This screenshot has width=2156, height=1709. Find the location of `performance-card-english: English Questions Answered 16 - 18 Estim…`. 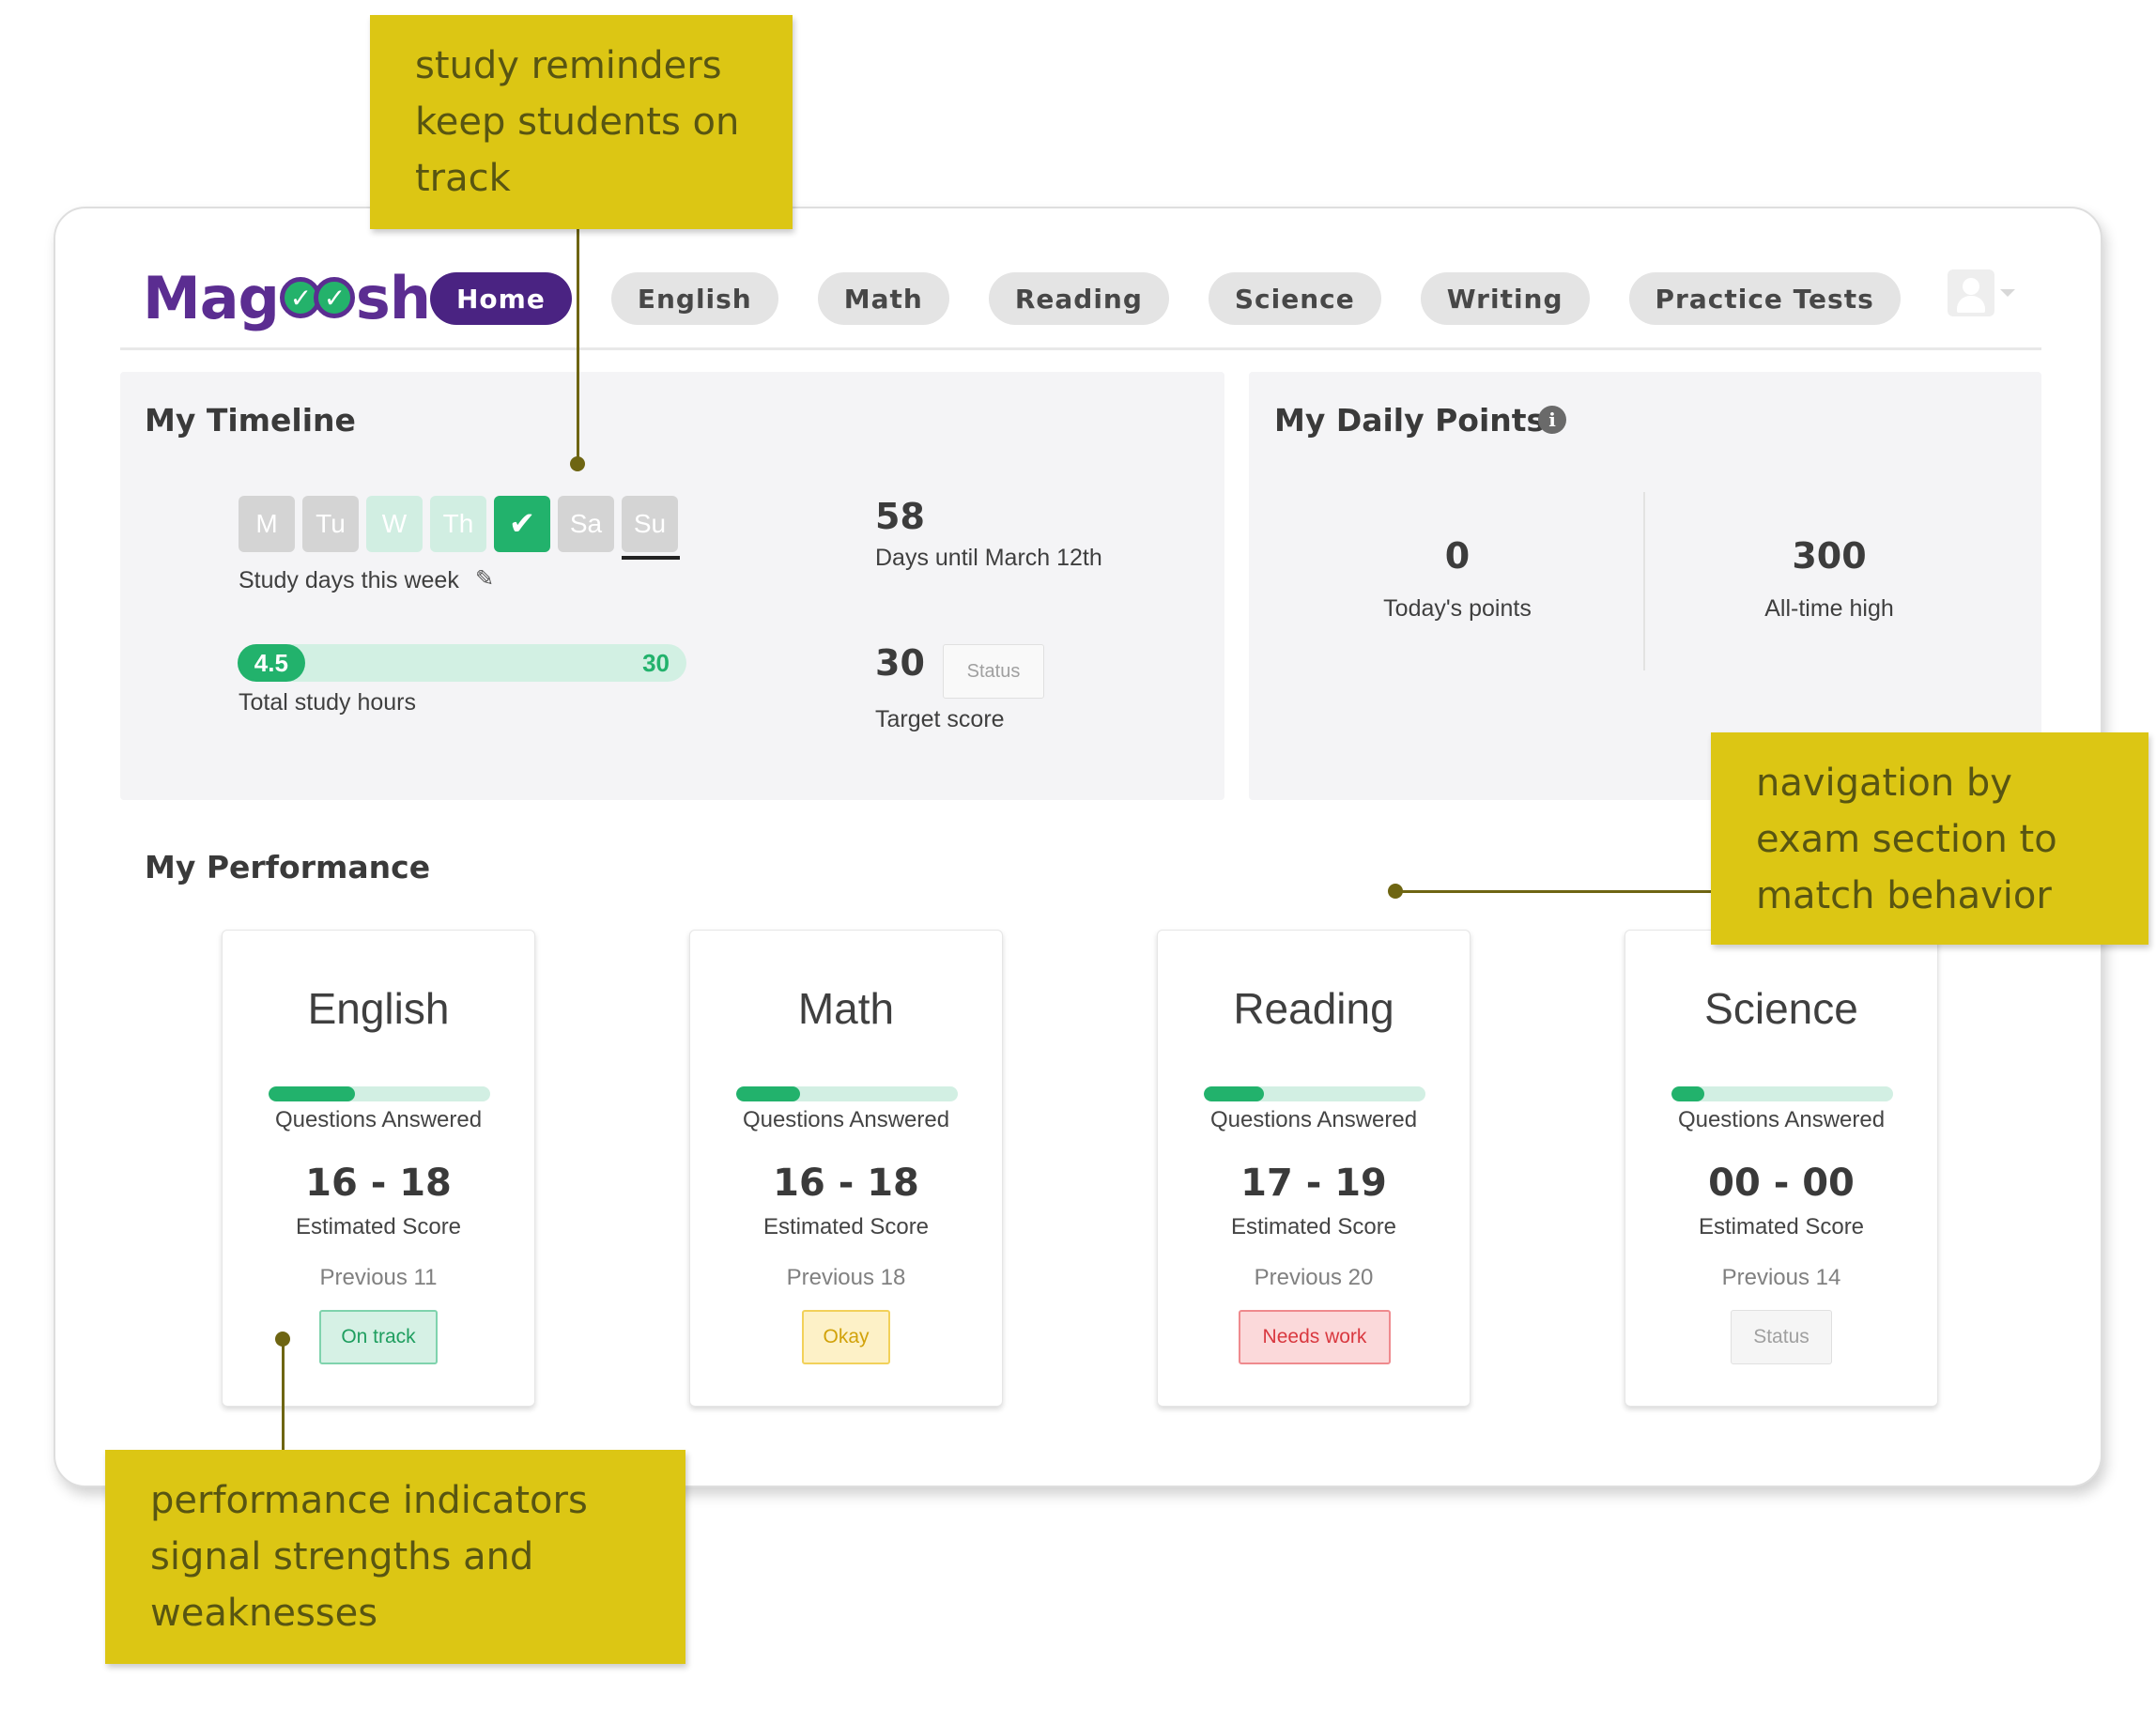

performance-card-english: English Questions Answered 16 - 18 Estim… is located at coordinates (378, 1168).